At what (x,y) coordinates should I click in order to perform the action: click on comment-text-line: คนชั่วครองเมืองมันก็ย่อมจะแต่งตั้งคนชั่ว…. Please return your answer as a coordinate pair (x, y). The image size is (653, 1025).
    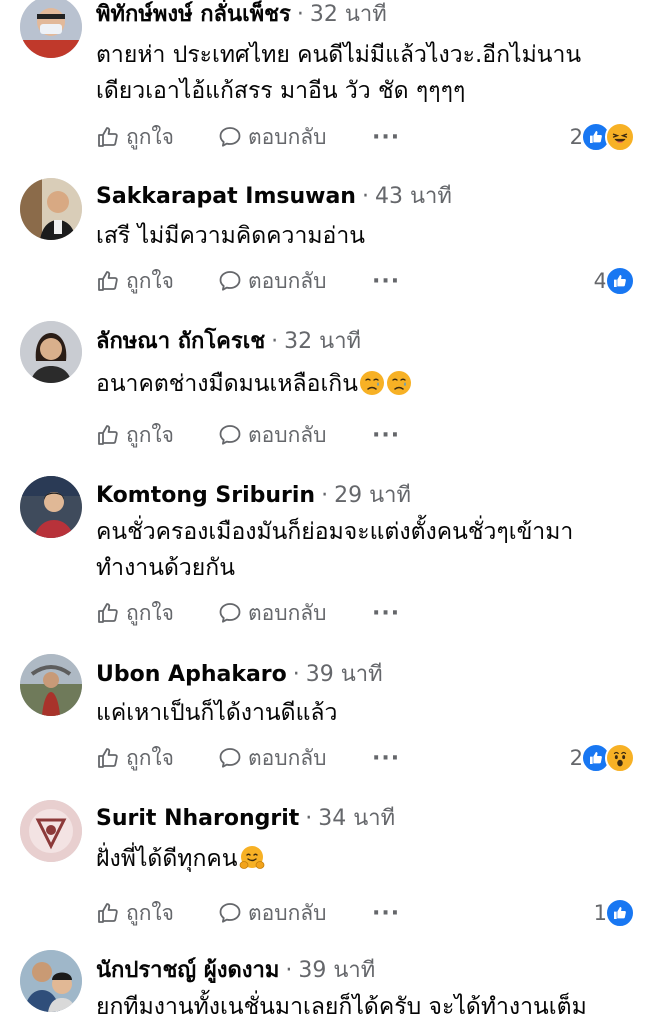
    Looking at the image, I should click on (335, 532).